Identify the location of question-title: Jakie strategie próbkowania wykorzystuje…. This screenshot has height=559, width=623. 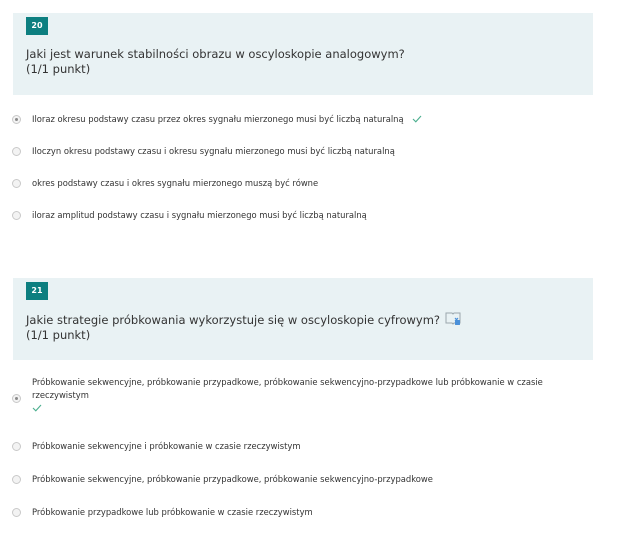
(299, 327).